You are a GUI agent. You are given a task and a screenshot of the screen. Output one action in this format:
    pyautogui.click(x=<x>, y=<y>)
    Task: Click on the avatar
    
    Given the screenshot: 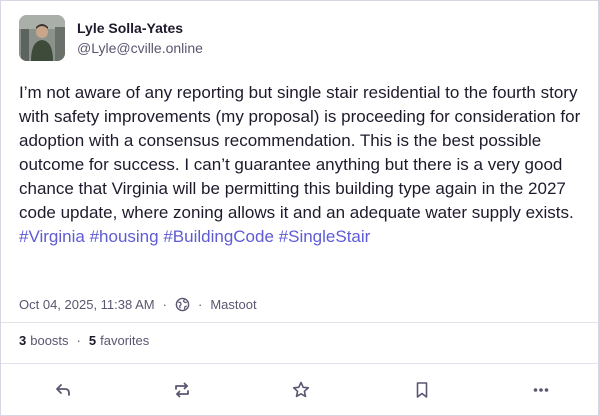 What is the action you would take?
    pyautogui.click(x=42, y=38)
    